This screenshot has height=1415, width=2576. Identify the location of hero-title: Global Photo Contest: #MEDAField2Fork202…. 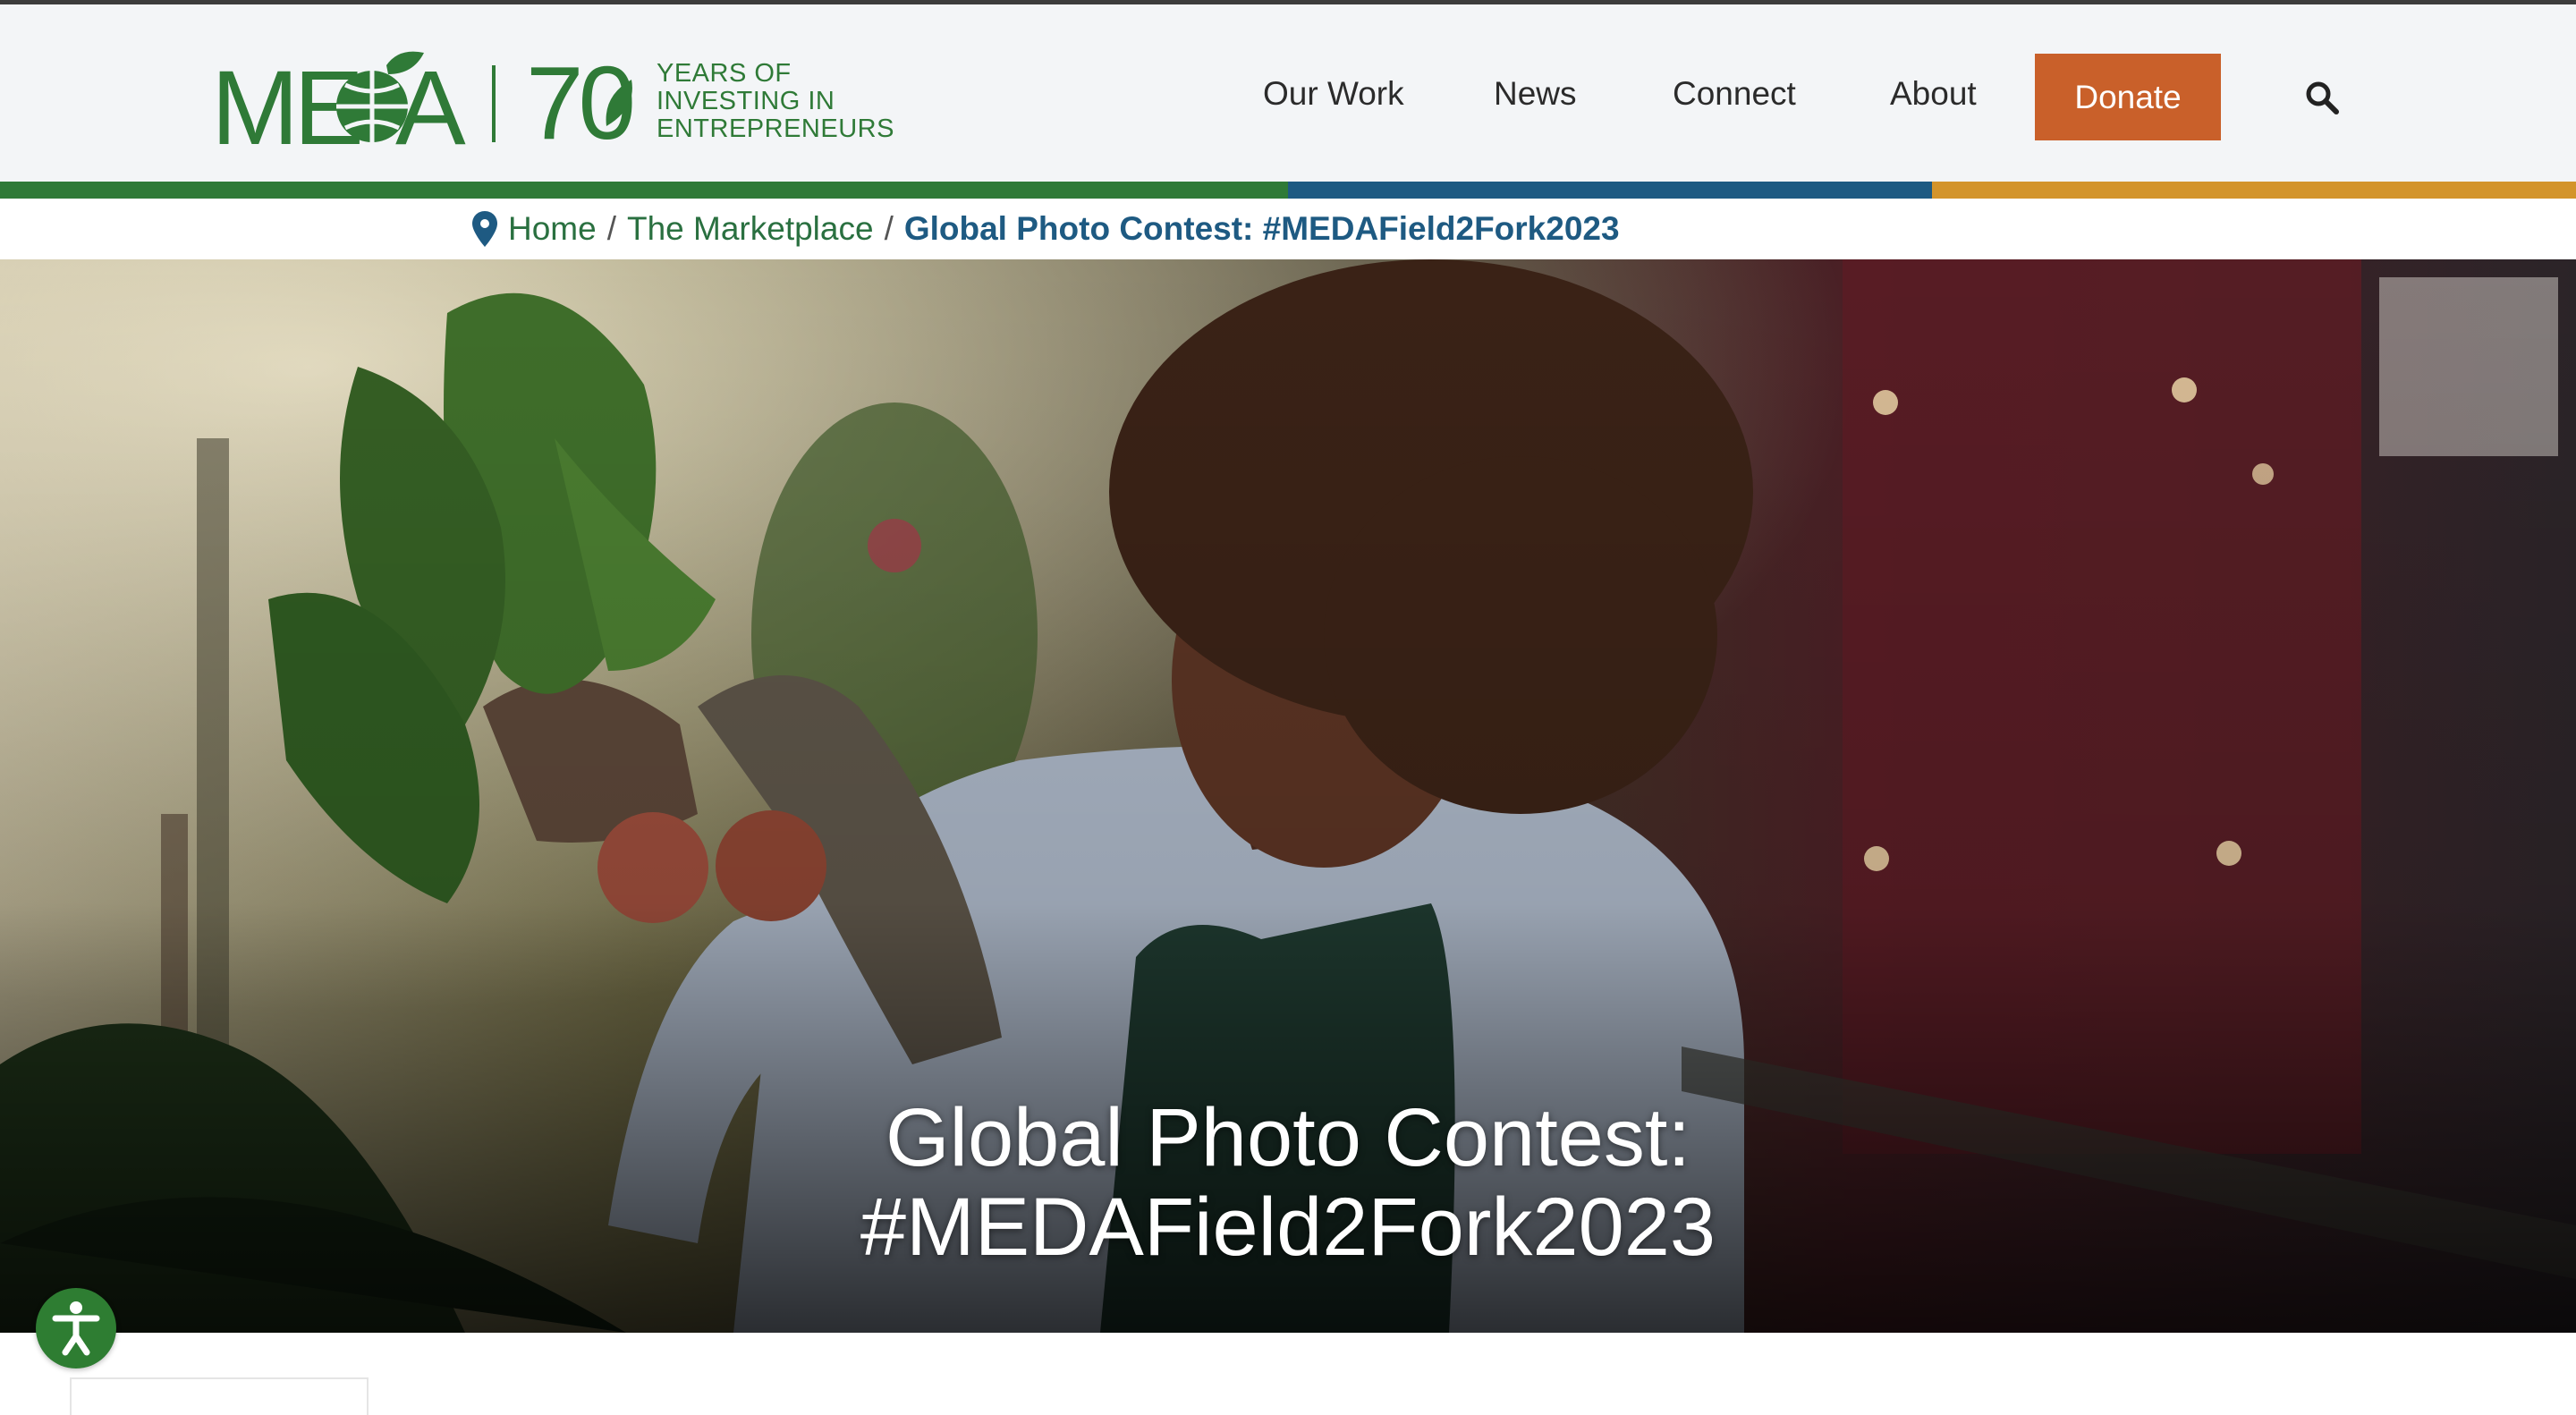
(1288, 1183).